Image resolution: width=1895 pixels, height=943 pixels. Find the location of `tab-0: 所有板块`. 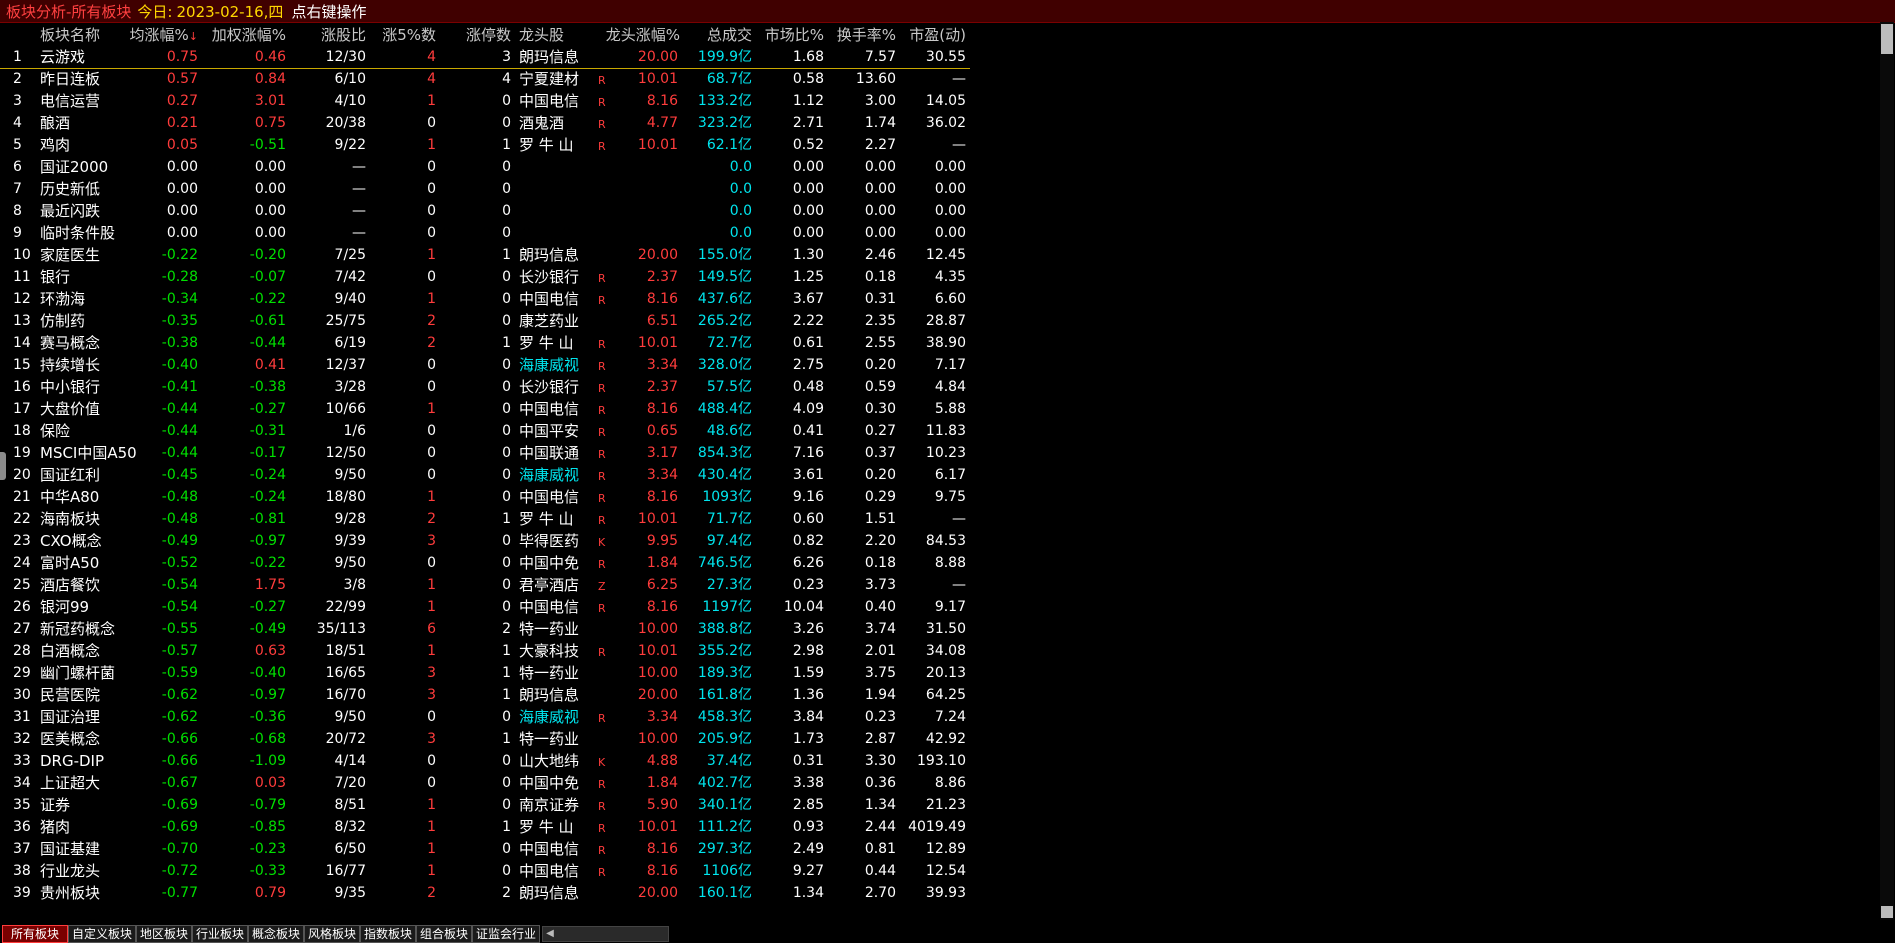

tab-0: 所有板块 is located at coordinates (35, 934).